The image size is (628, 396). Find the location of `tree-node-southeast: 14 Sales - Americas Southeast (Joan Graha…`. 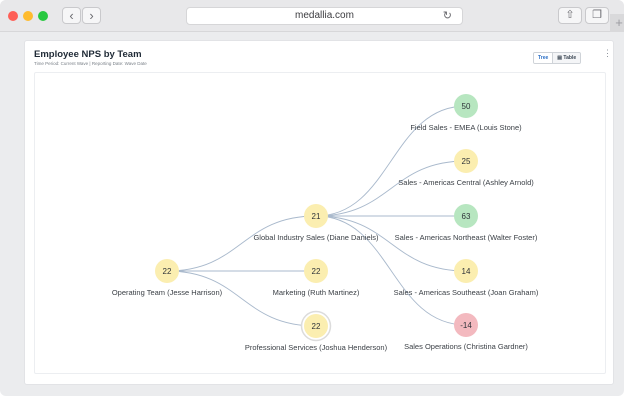

tree-node-southeast: 14 Sales - Americas Southeast (Joan Graha… is located at coordinates (466, 278).